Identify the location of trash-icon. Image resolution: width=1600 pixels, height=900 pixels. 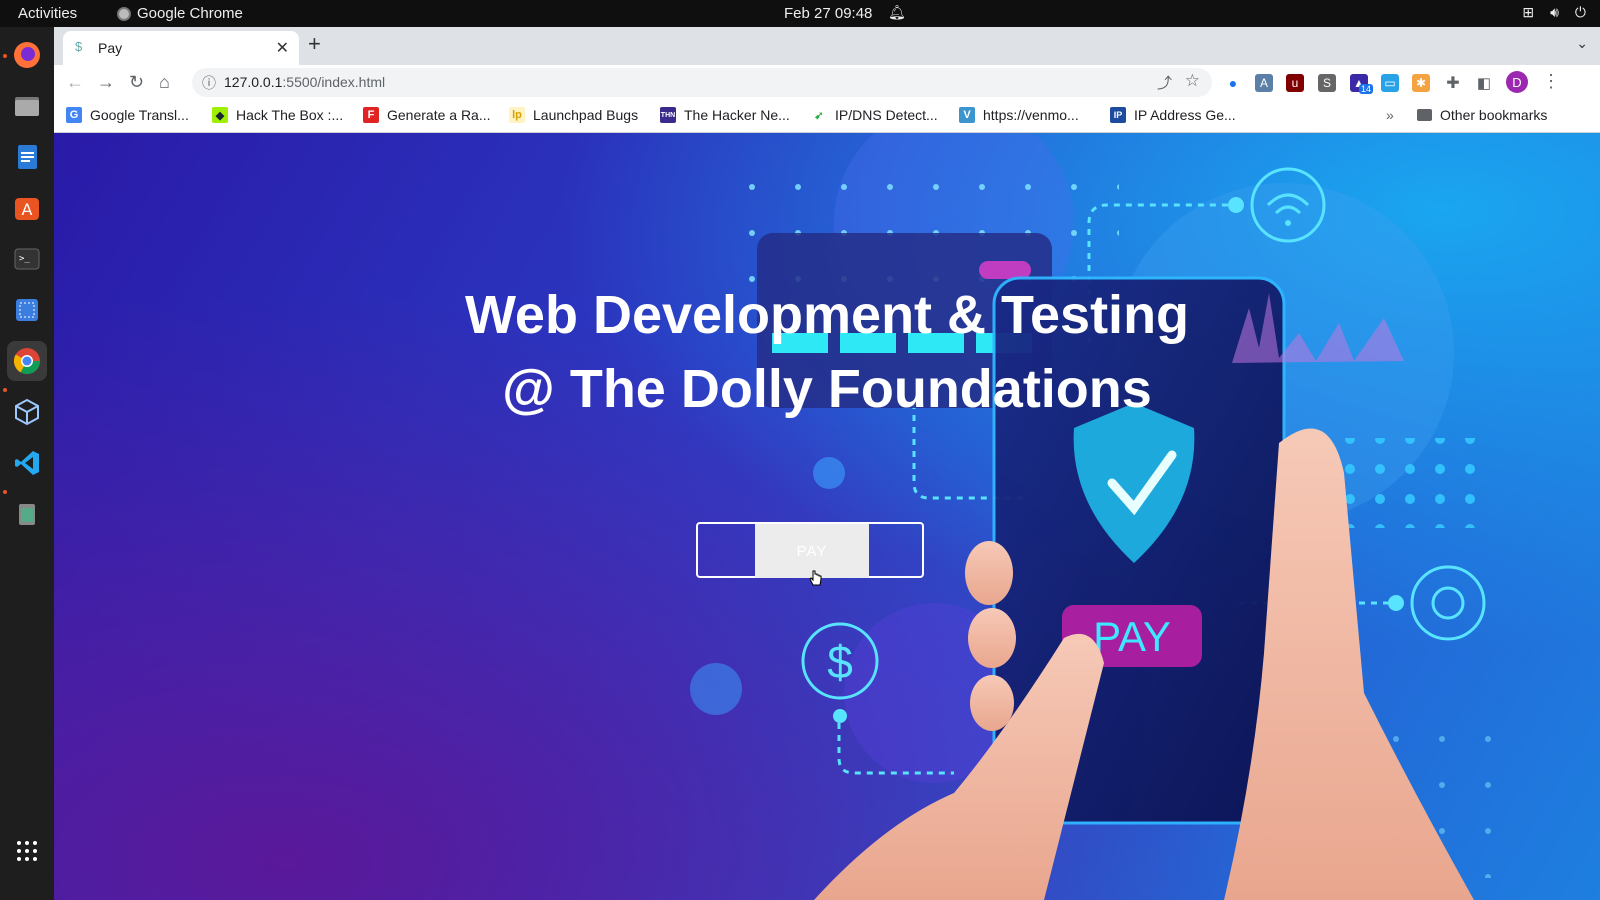
(27, 514).